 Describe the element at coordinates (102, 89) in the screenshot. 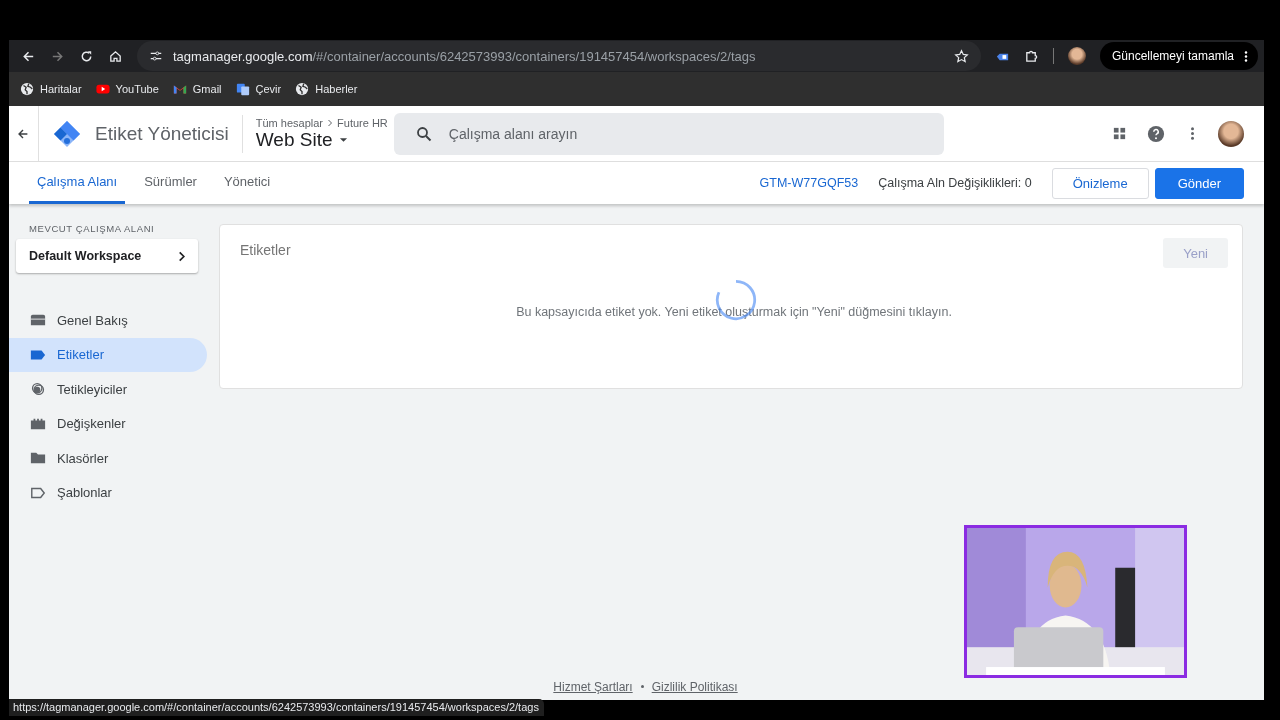

I see `video-play-icon` at that location.